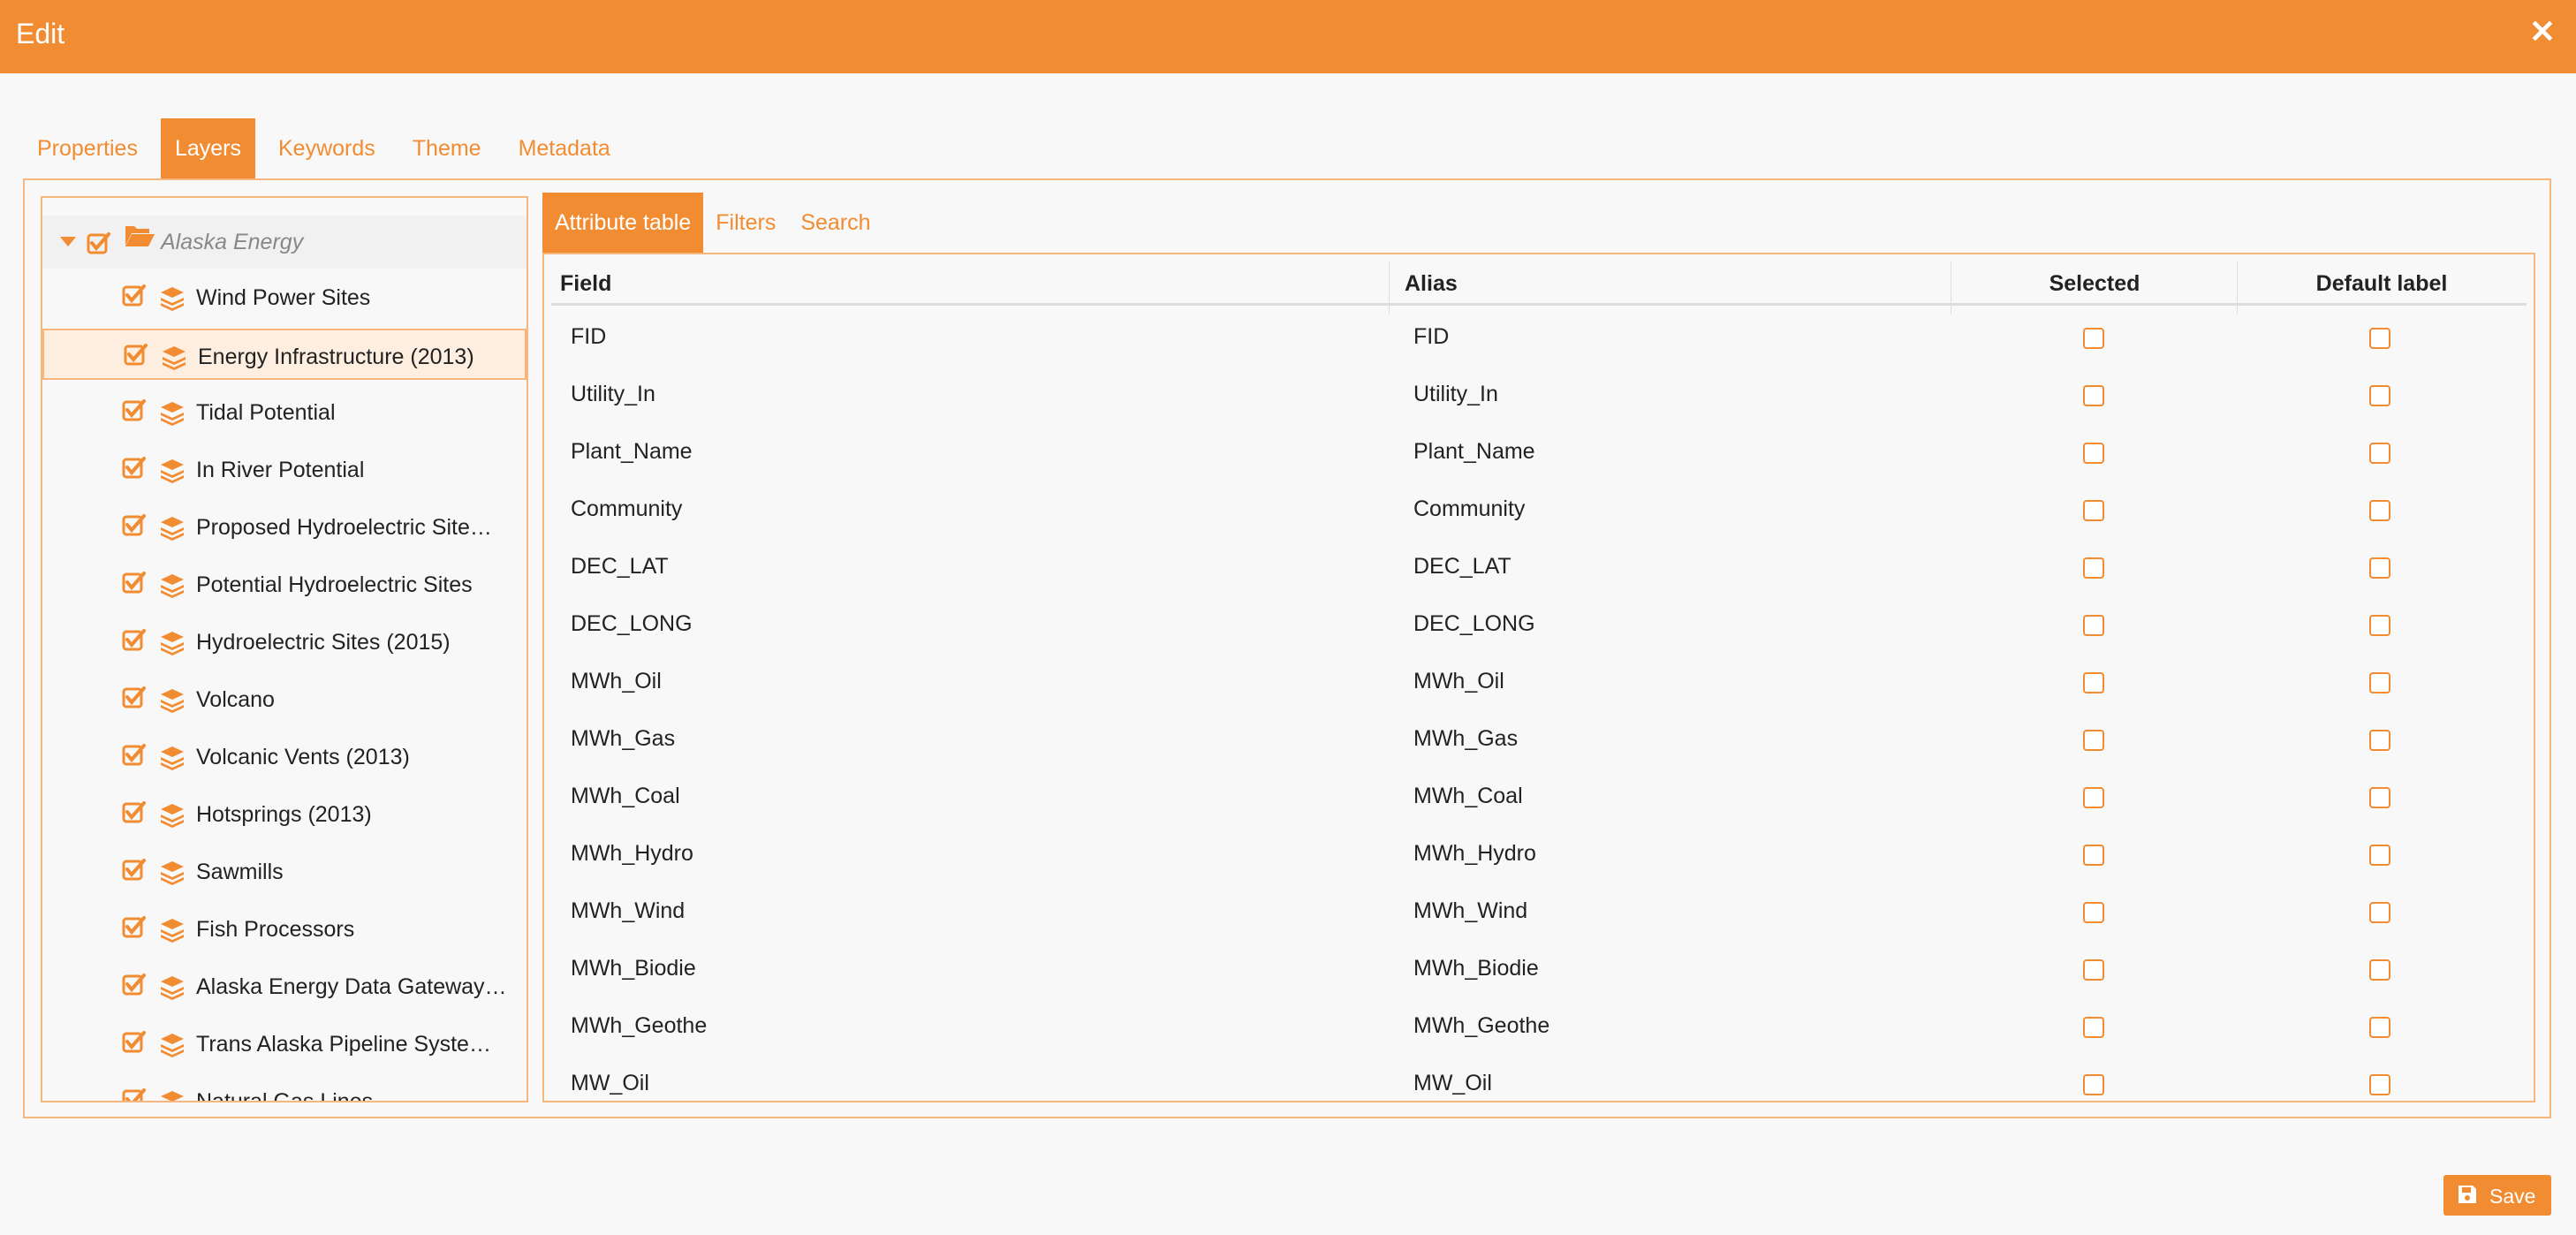 This screenshot has width=2576, height=1235. What do you see at coordinates (285, 584) in the screenshot?
I see `tree-item-layer: Potential Hydroelectric Sites` at bounding box center [285, 584].